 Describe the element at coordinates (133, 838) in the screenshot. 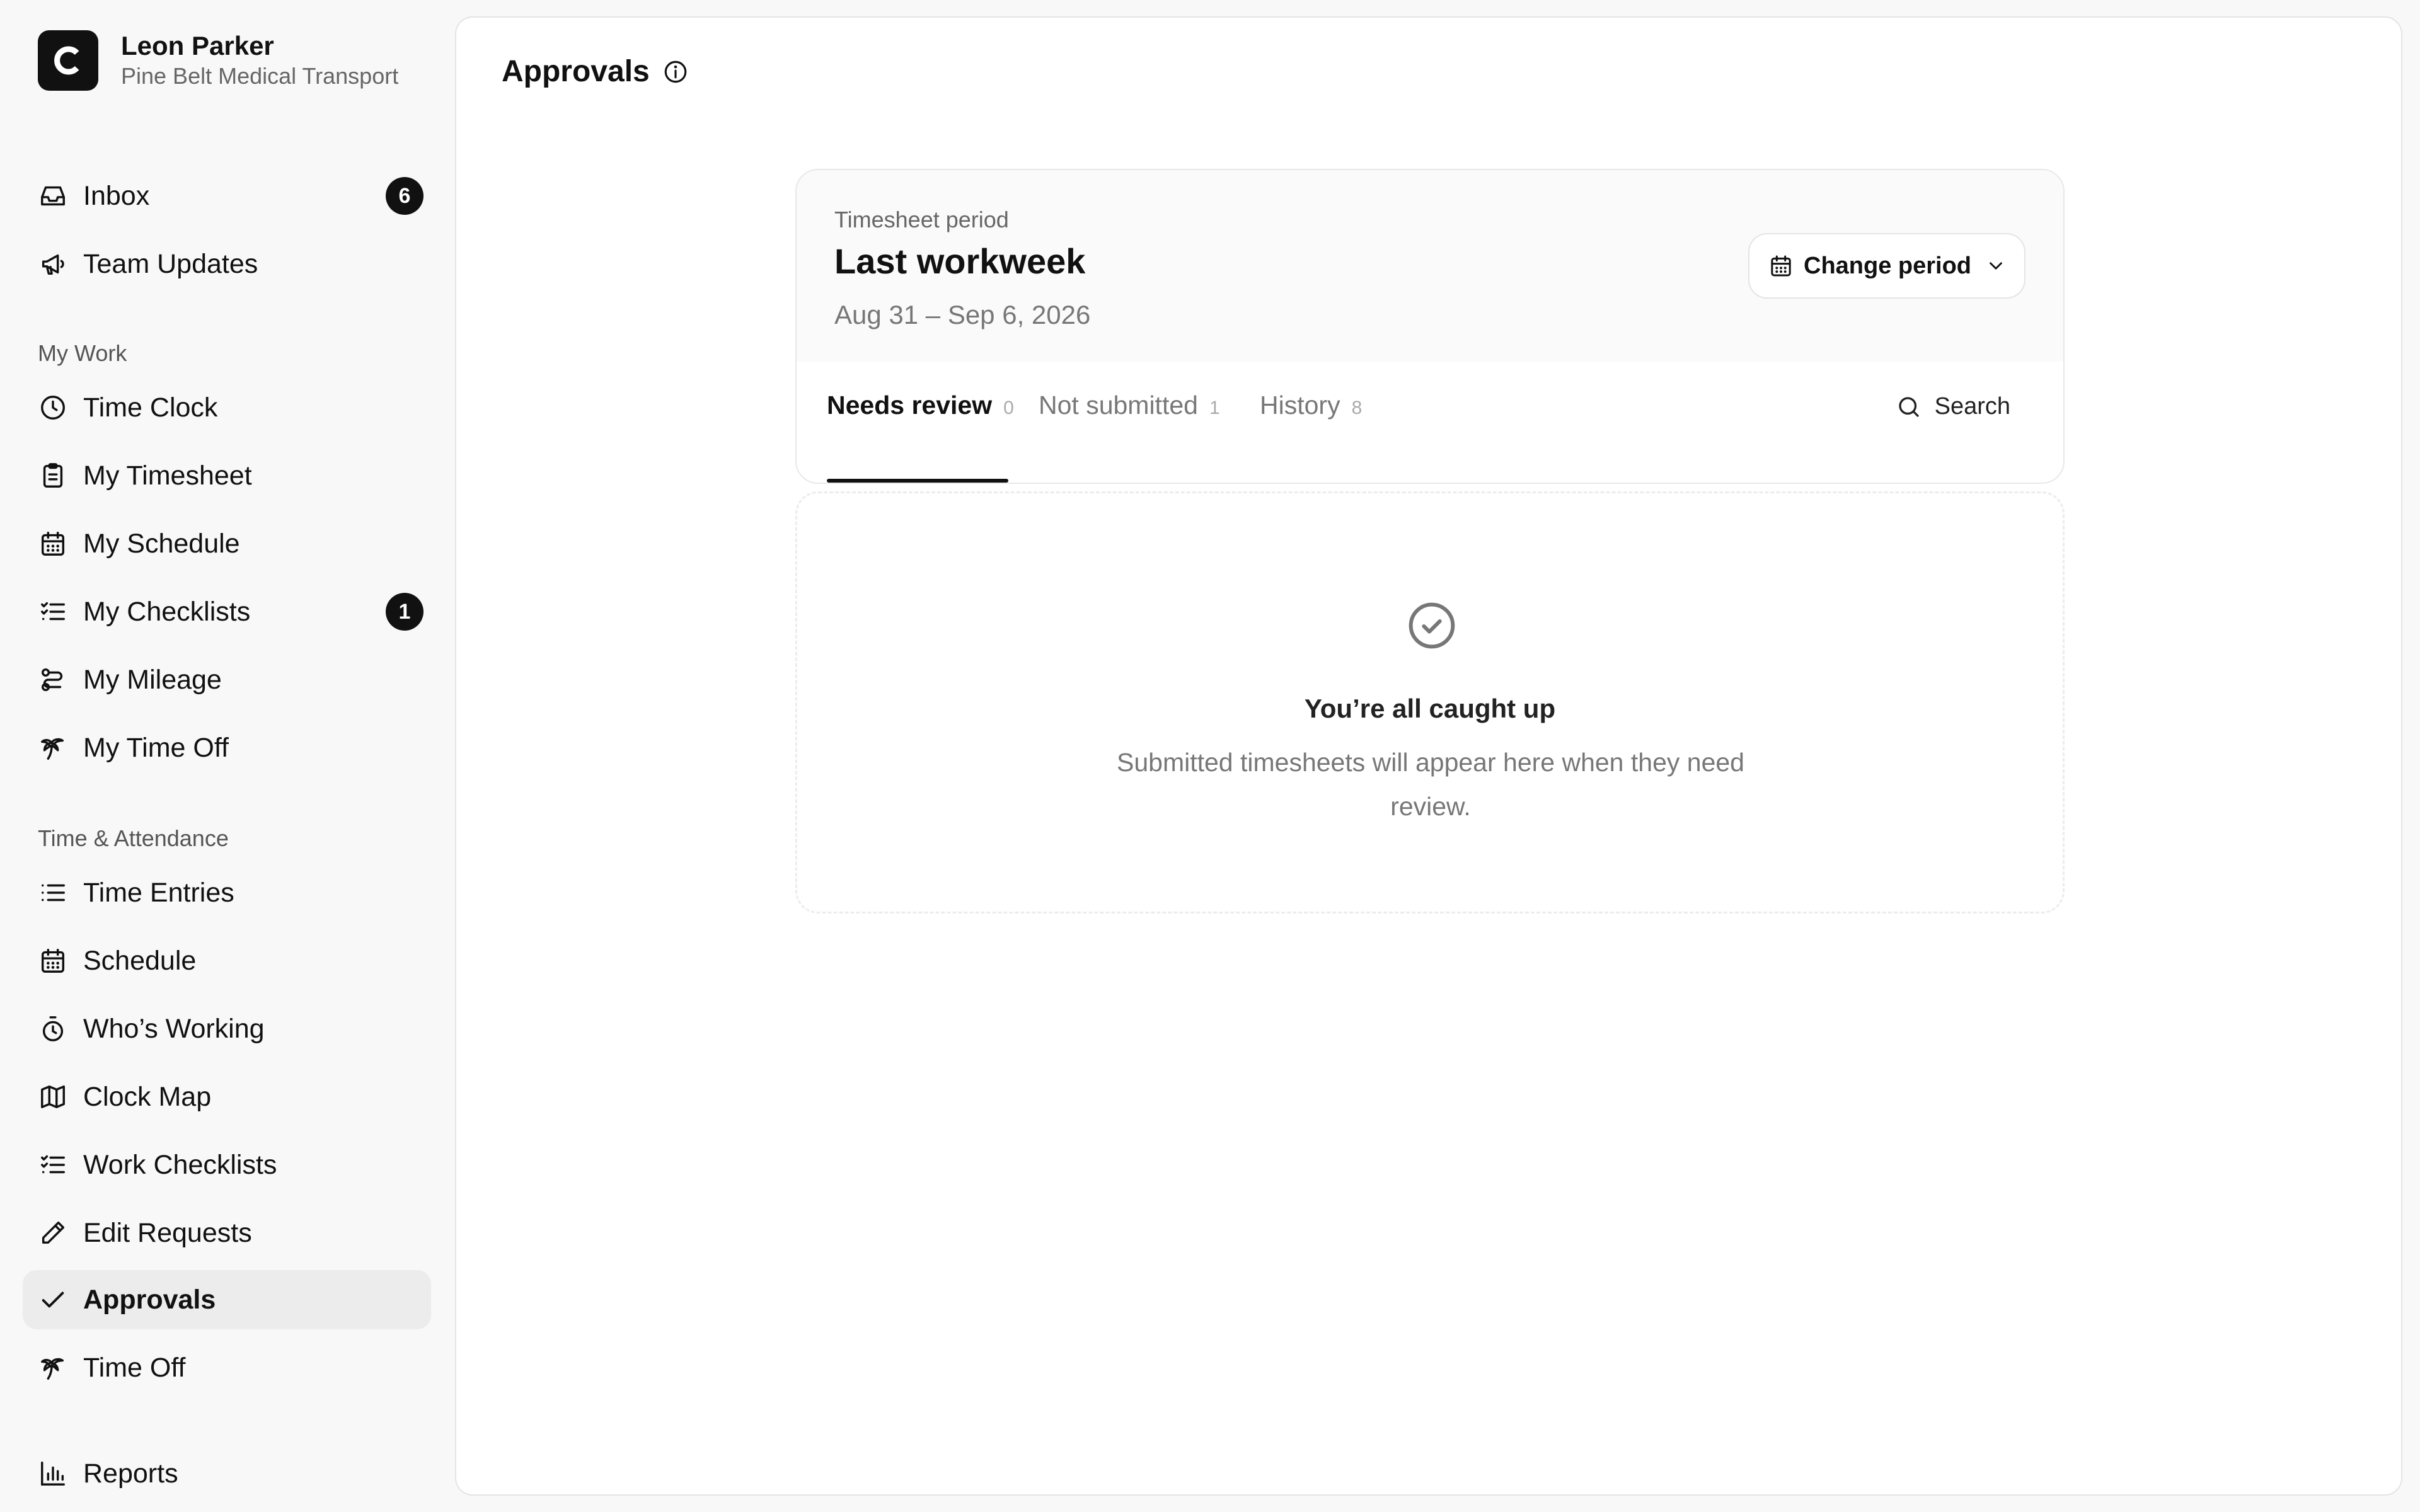

I see `section-title-time-attendance: Time & Attendance` at that location.